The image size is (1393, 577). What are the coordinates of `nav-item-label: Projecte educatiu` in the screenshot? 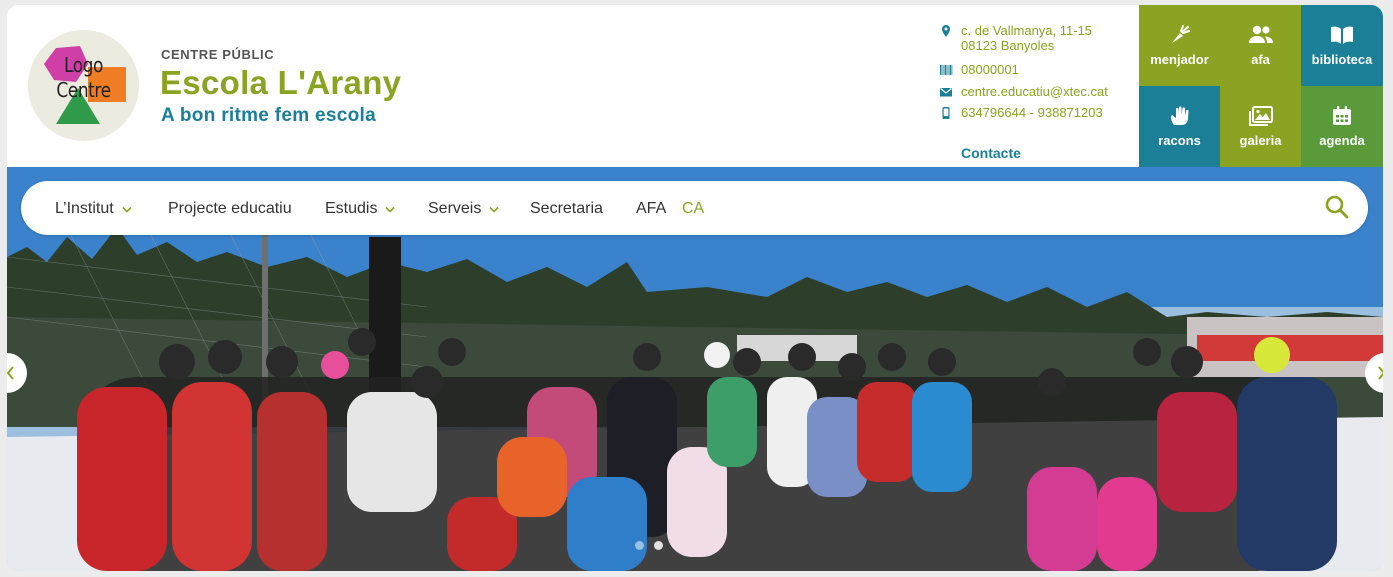 It's located at (230, 208).